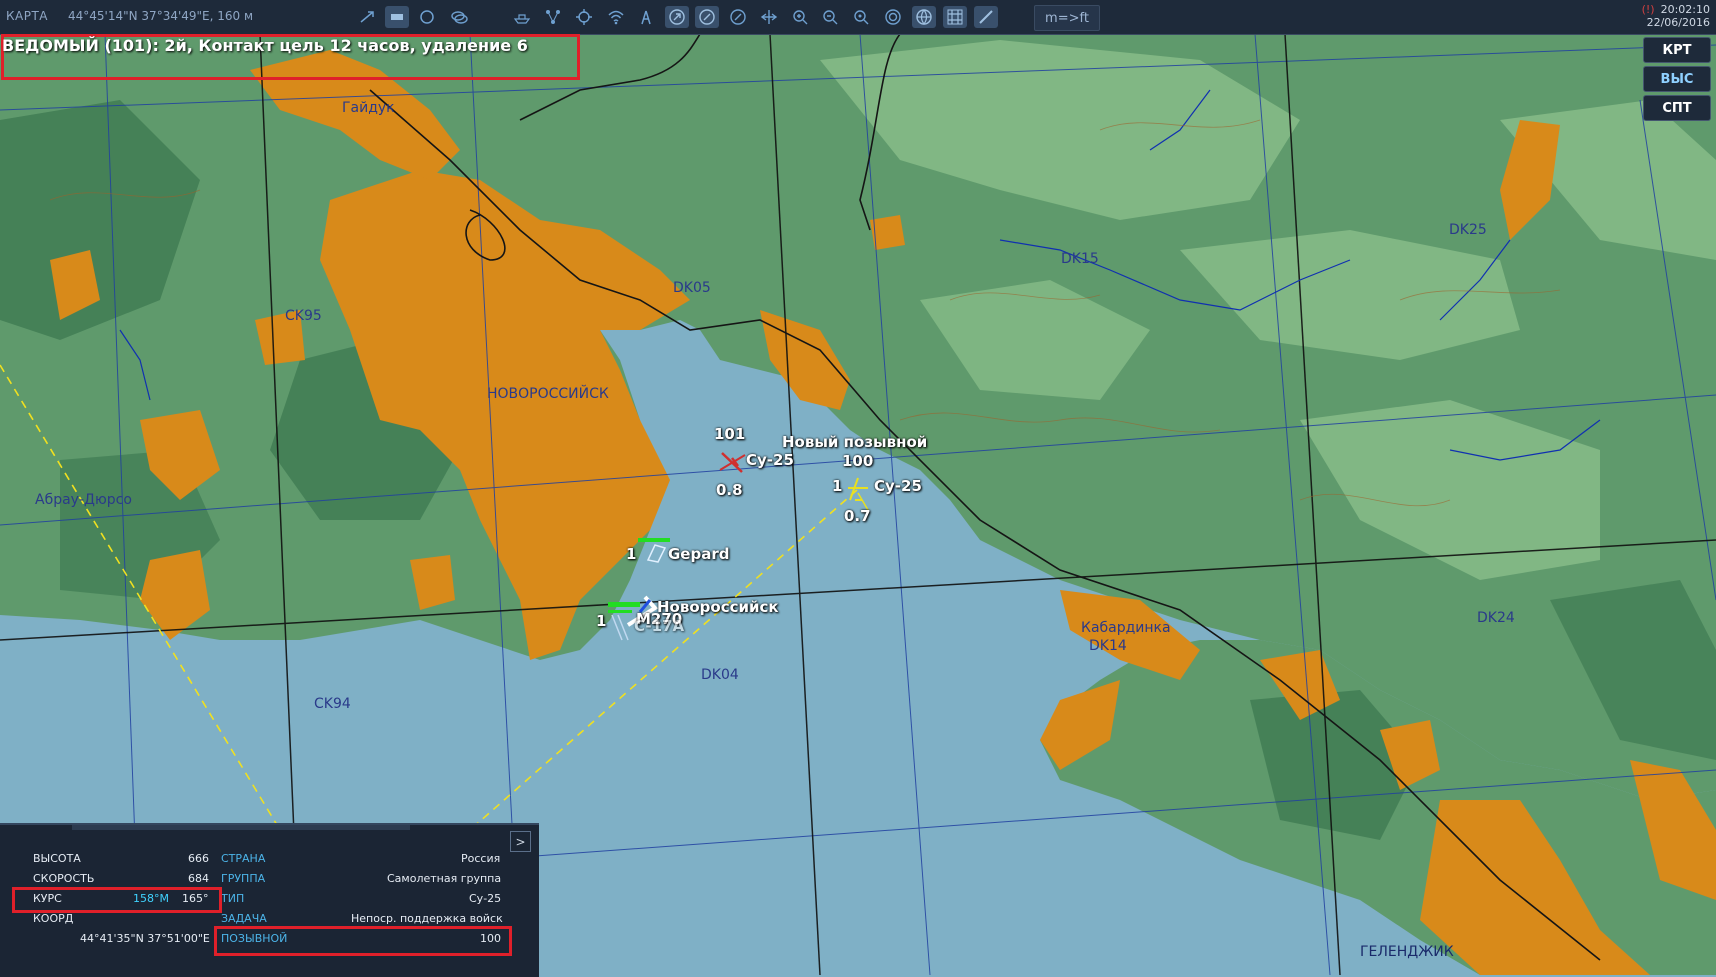 This screenshot has height=977, width=1716. I want to click on unit-su25-101-distance: 0.8, so click(729, 490).